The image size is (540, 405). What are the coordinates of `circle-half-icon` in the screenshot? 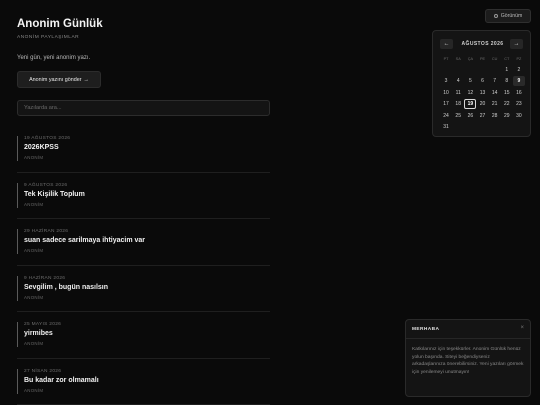 It's located at (495, 16).